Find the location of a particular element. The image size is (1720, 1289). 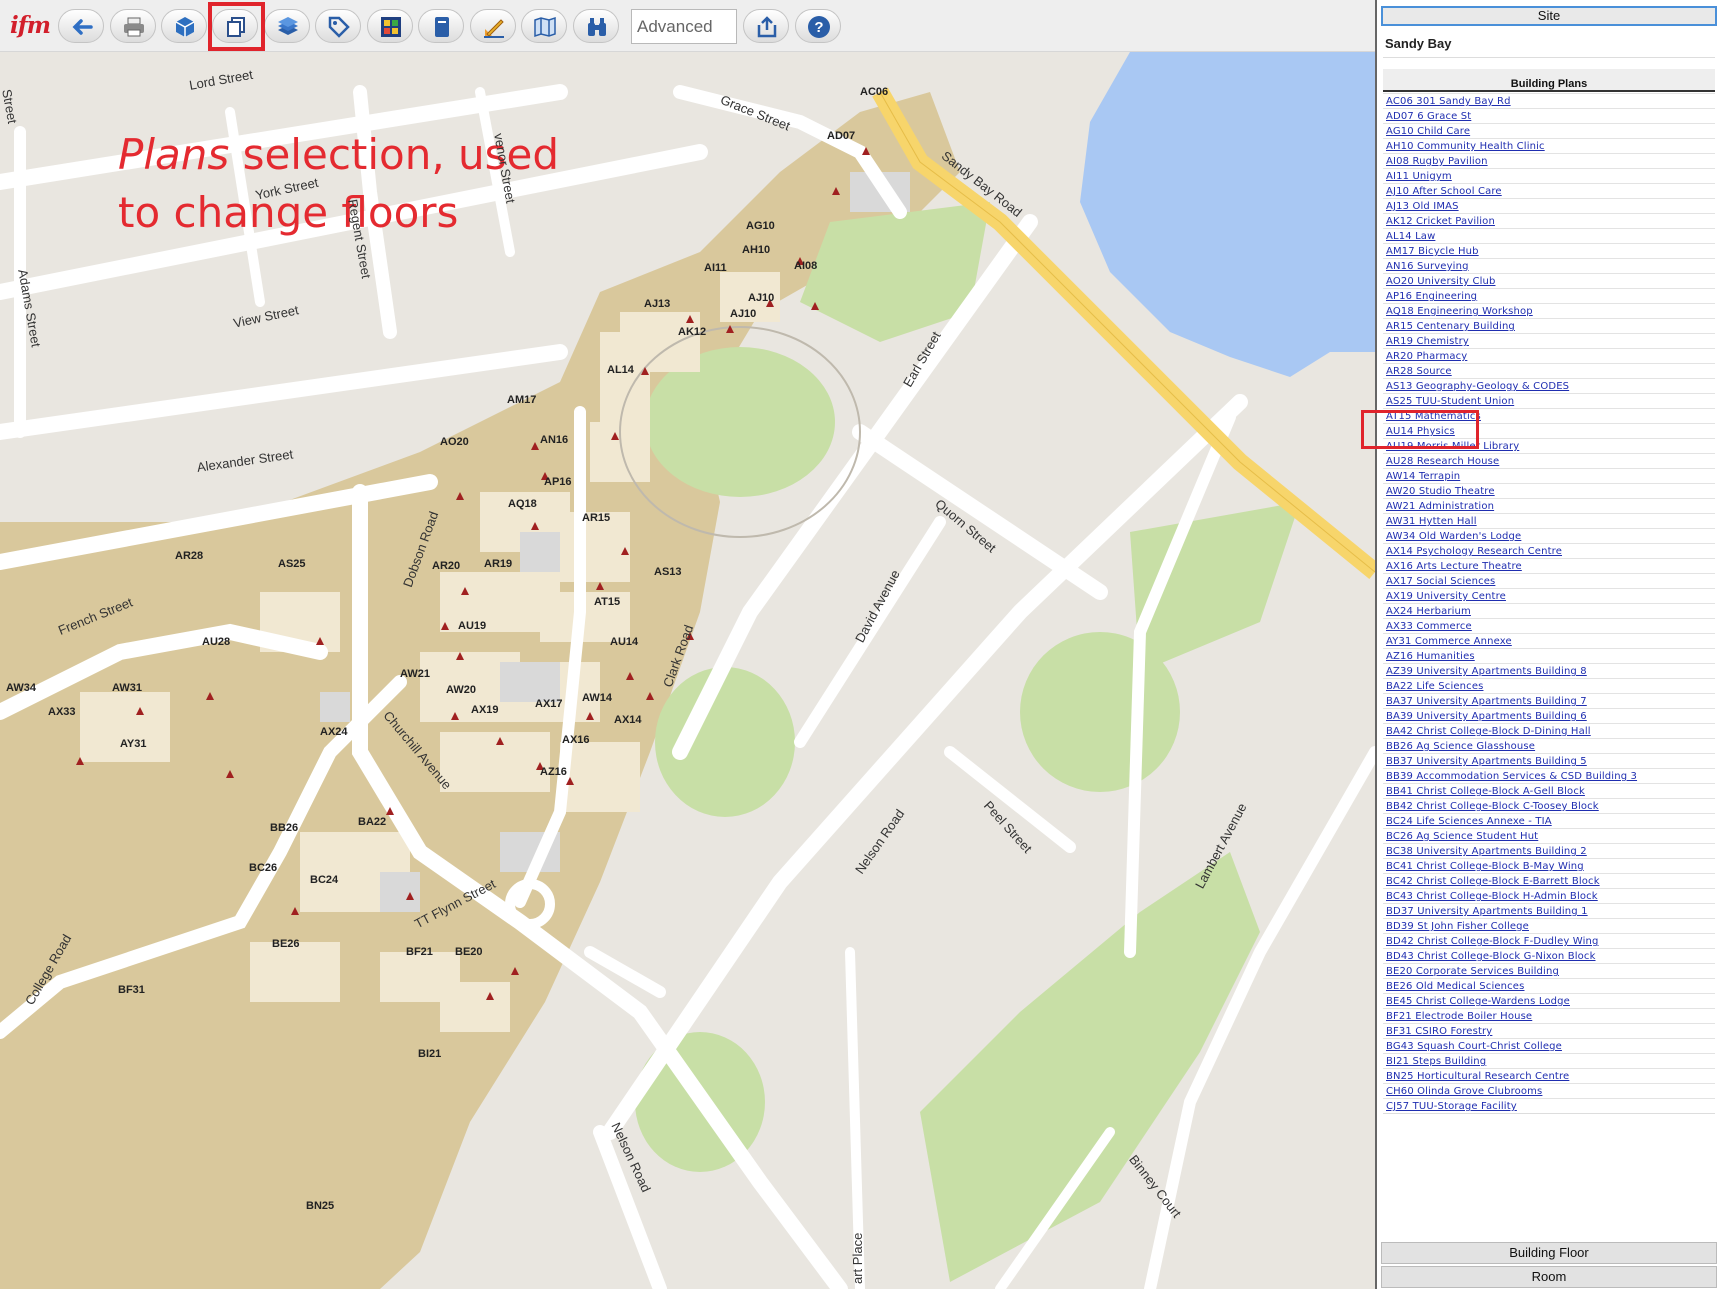

building-floor-tab: Building Floor is located at coordinates (1549, 1253).